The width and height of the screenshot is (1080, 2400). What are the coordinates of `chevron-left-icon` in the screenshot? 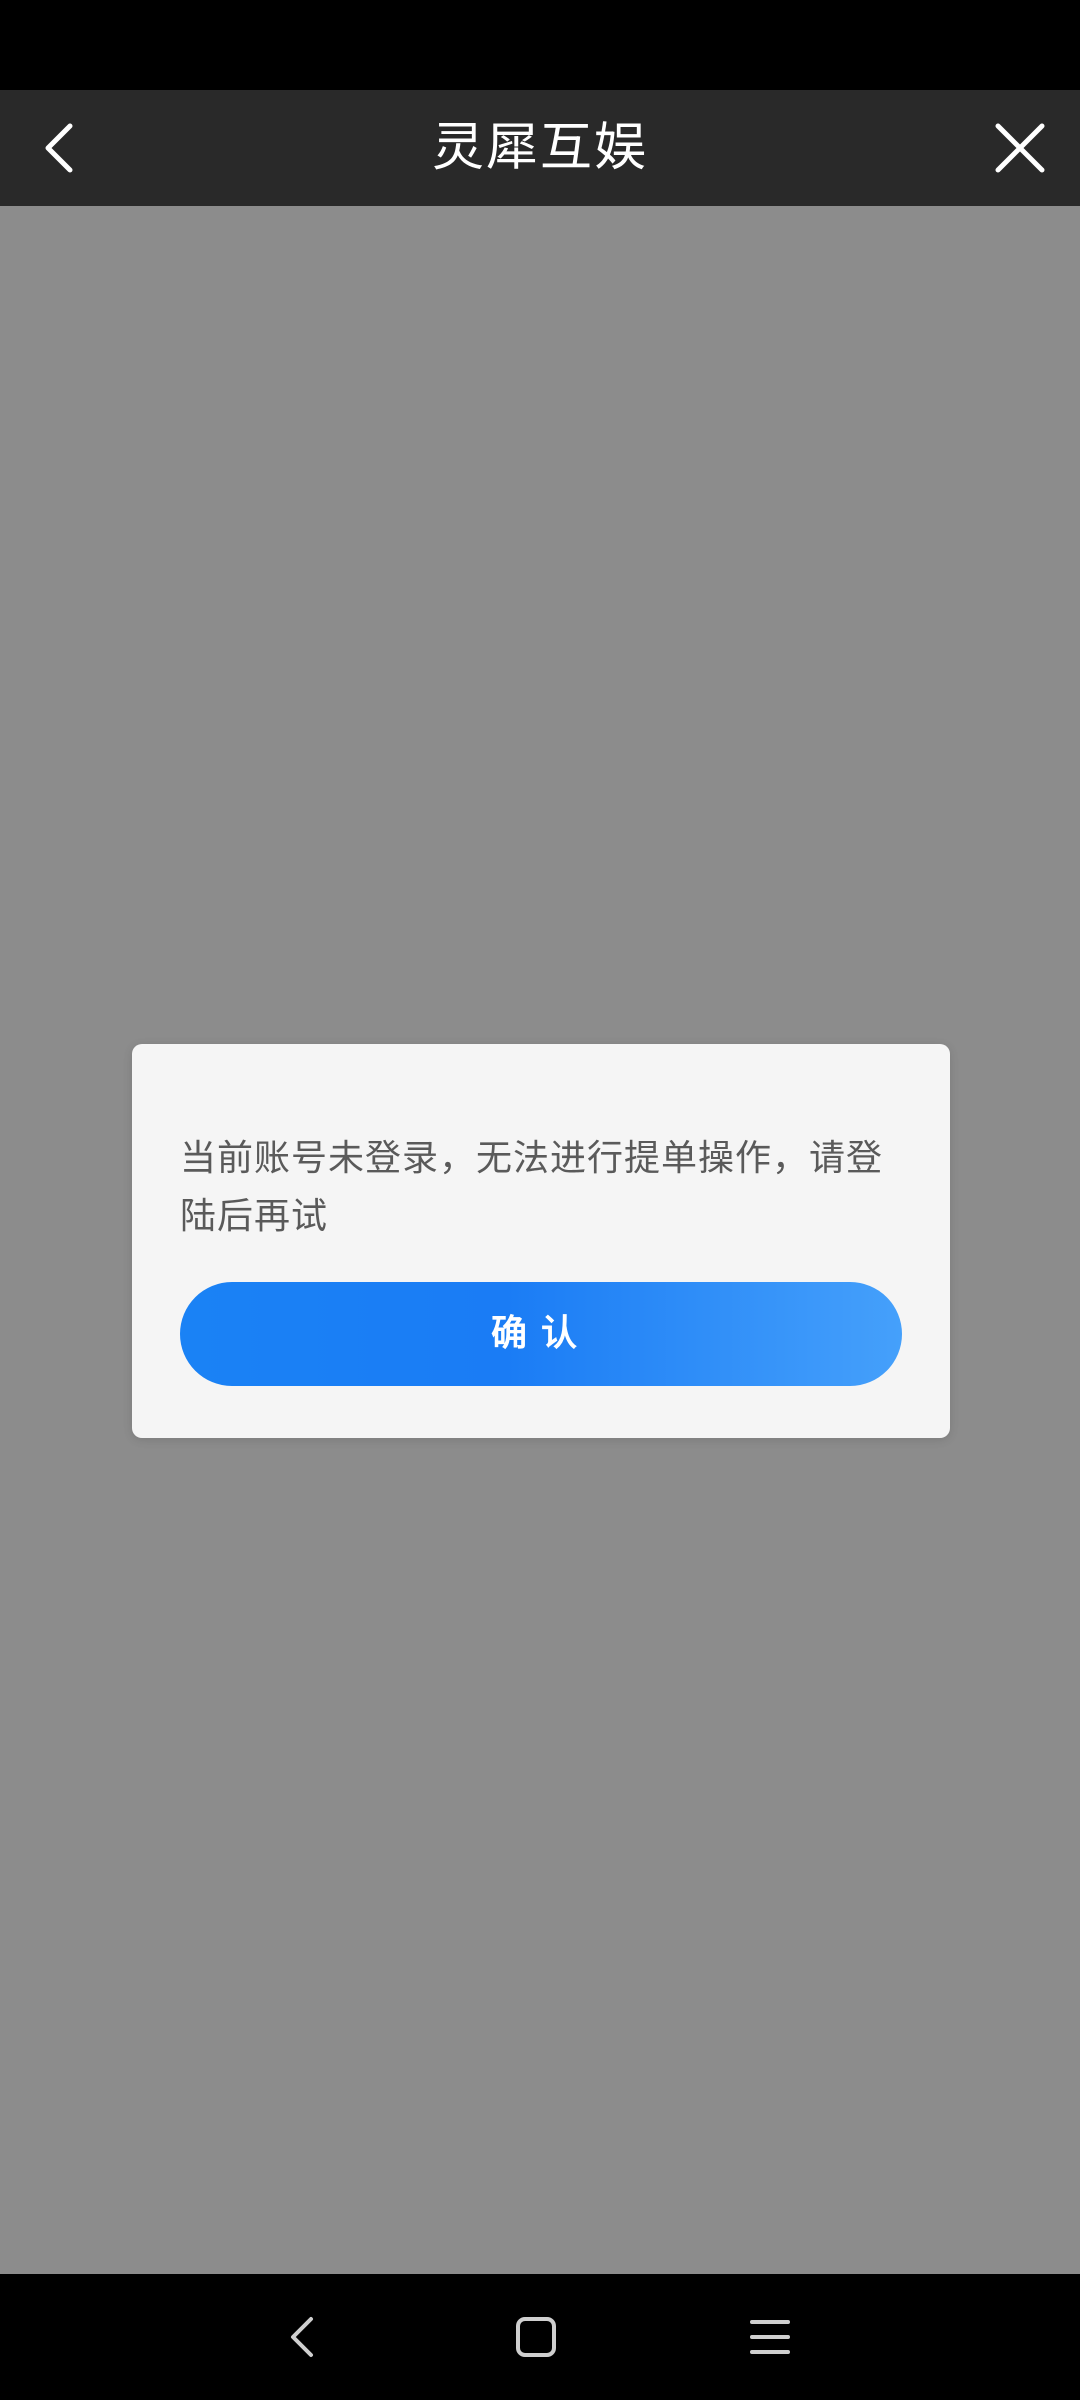 It's located at (59, 148).